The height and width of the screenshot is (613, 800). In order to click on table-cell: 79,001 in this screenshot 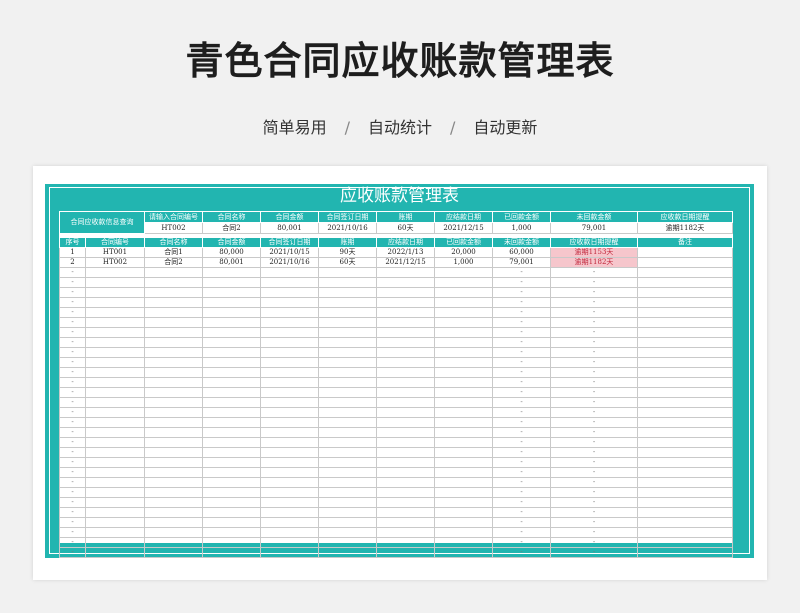, I will do `click(521, 262)`.